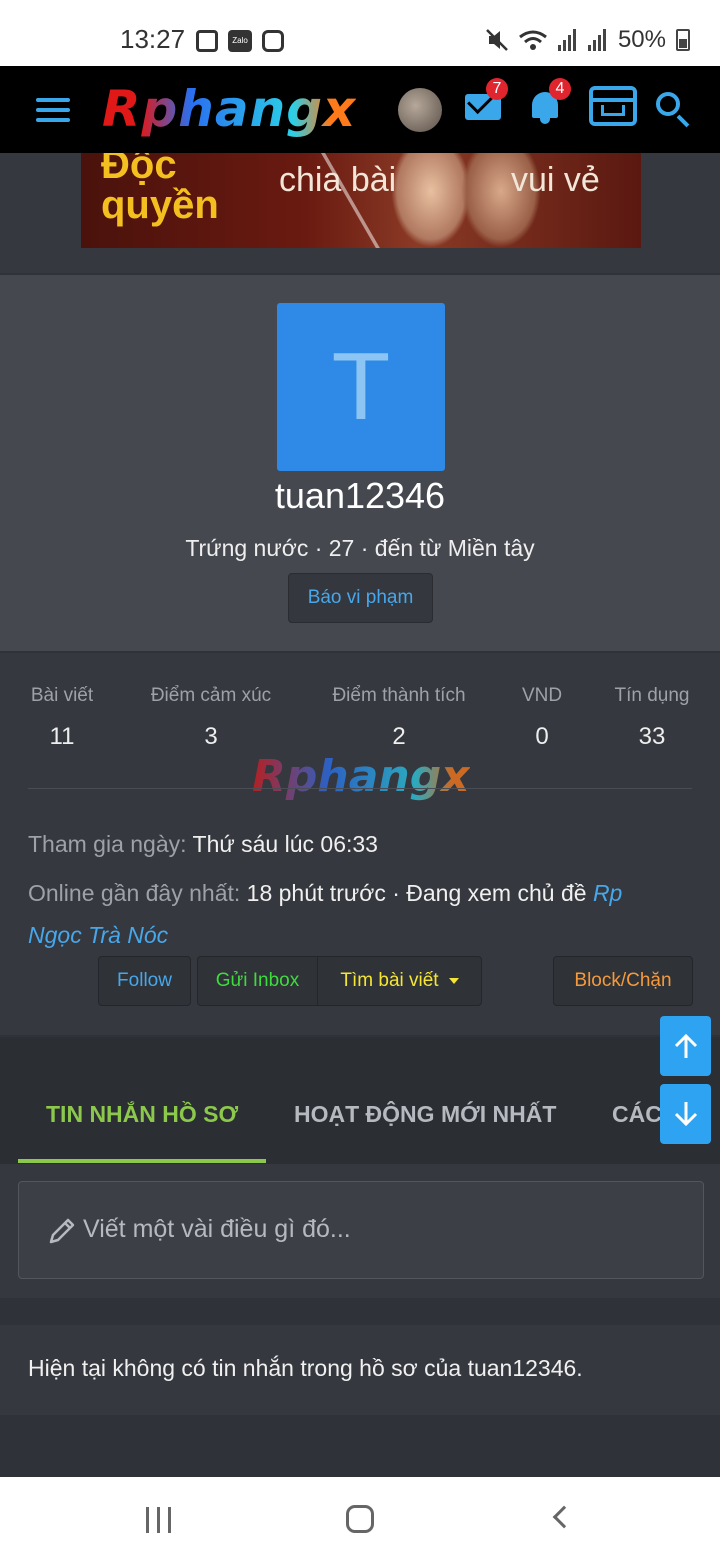  I want to click on scroll-bottom-button, so click(685, 1114).